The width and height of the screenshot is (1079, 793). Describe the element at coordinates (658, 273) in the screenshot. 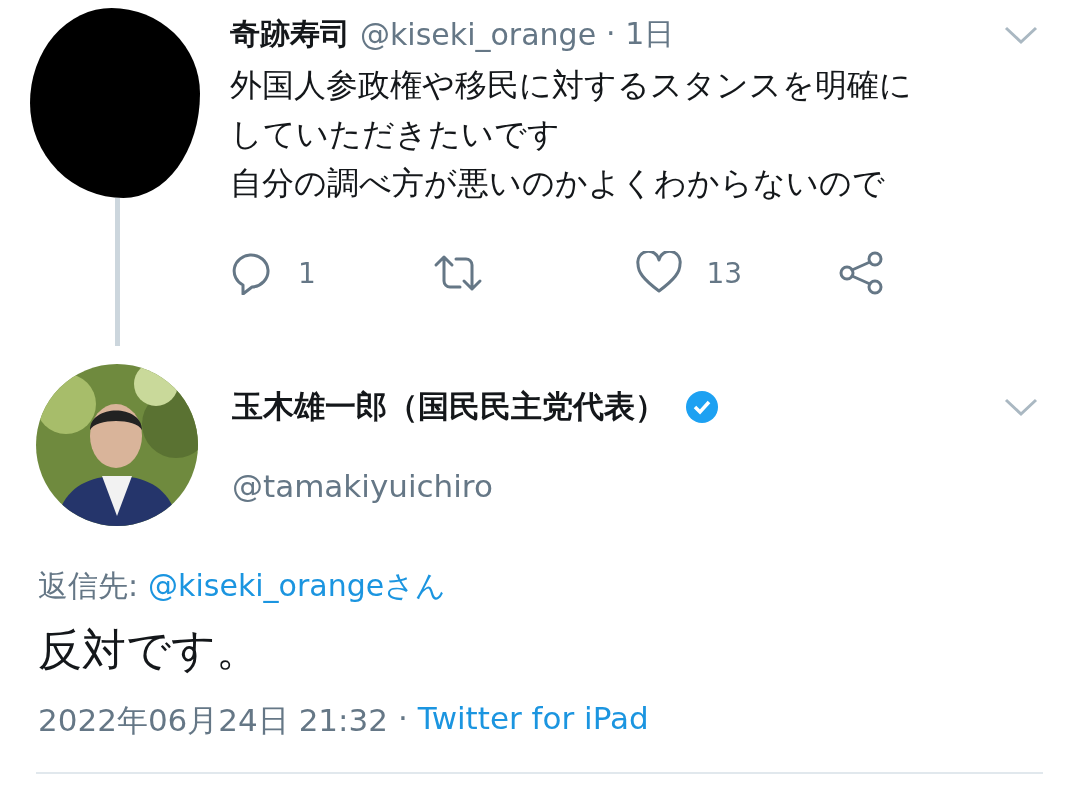

I see `heart-icon` at that location.